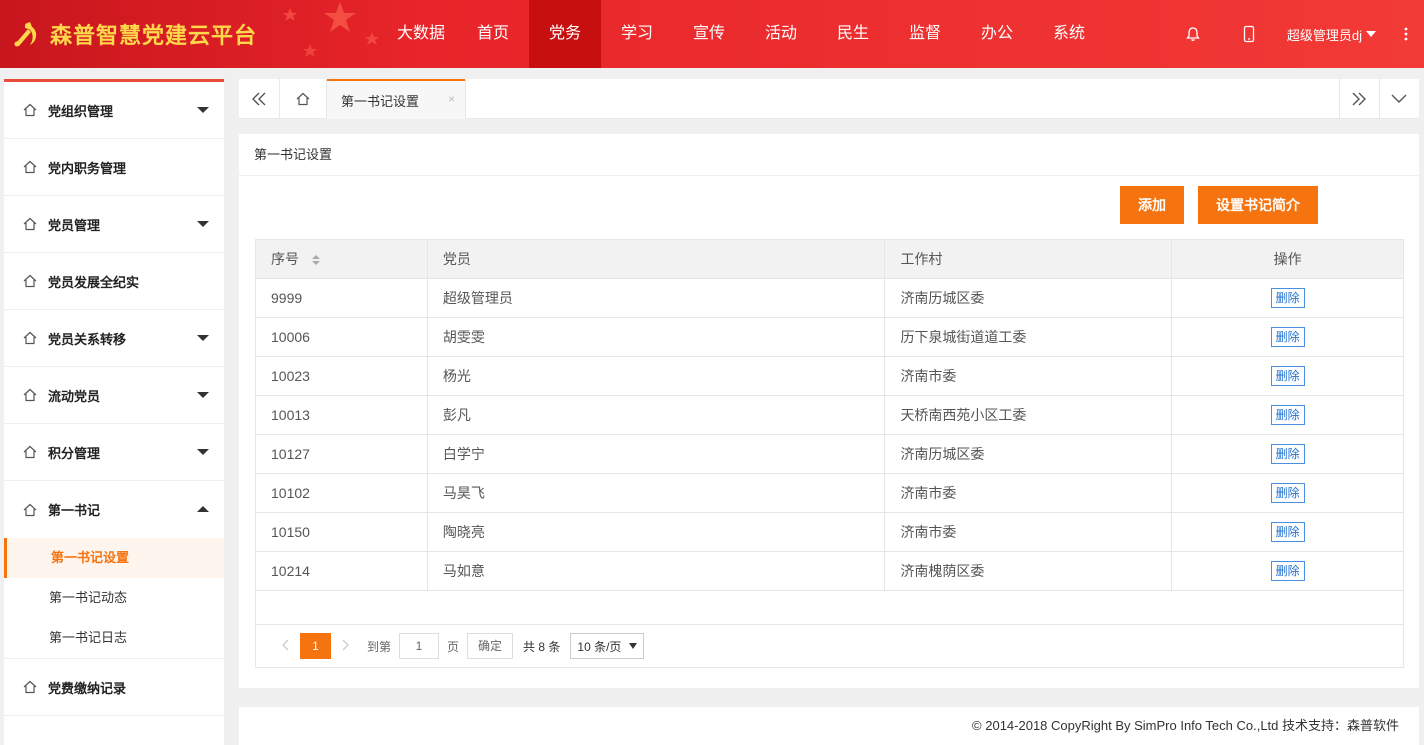 This screenshot has width=1424, height=745. What do you see at coordinates (829, 376) in the screenshot?
I see `table-row: 10023 杨光 济南市委 删除` at bounding box center [829, 376].